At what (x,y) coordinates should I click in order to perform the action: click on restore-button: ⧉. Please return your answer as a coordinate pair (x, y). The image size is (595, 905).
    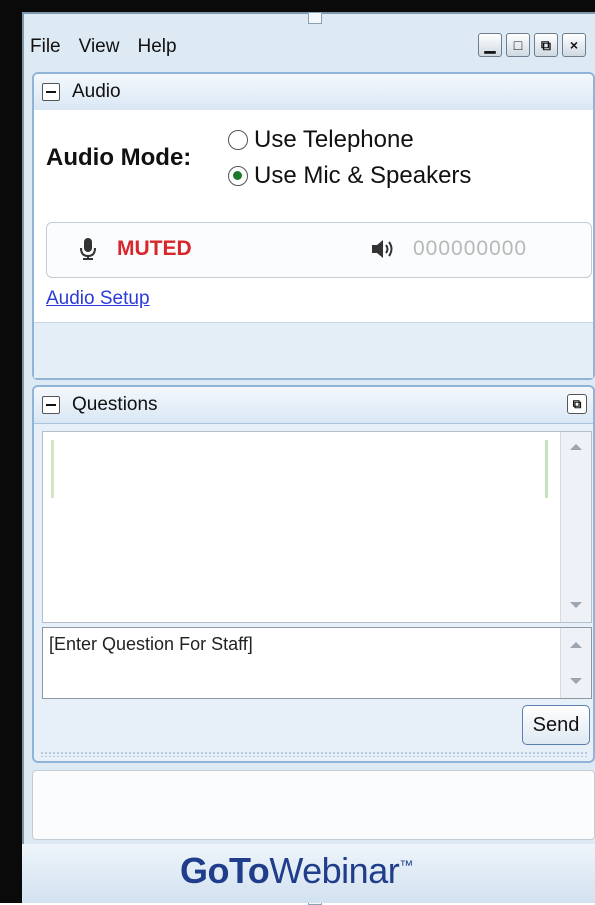
    Looking at the image, I should click on (546, 45).